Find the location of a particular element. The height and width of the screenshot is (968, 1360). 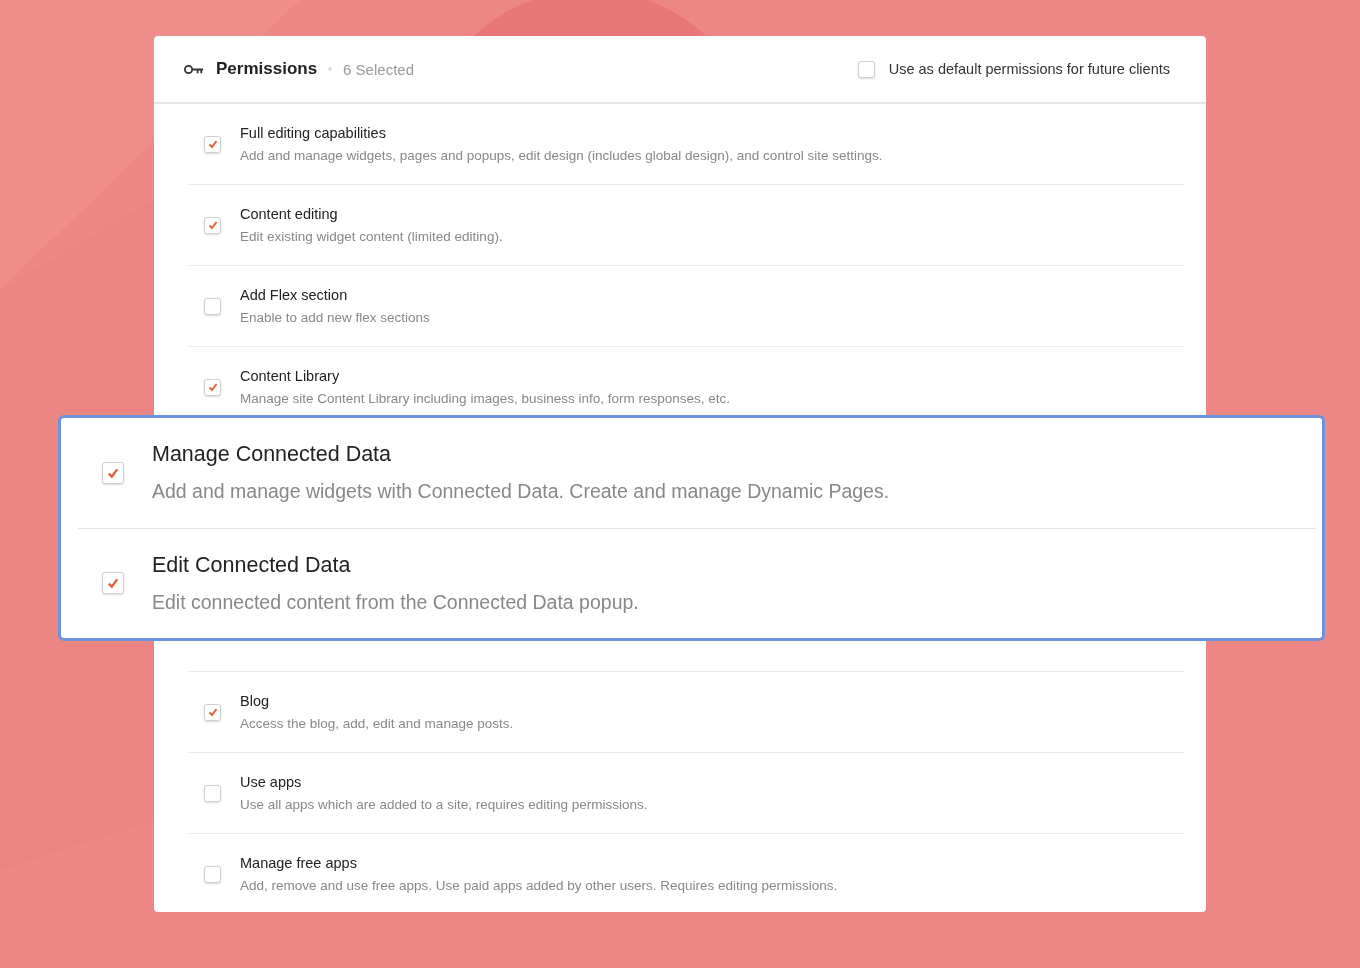

permission-title: Full editing capabilities is located at coordinates (313, 133).